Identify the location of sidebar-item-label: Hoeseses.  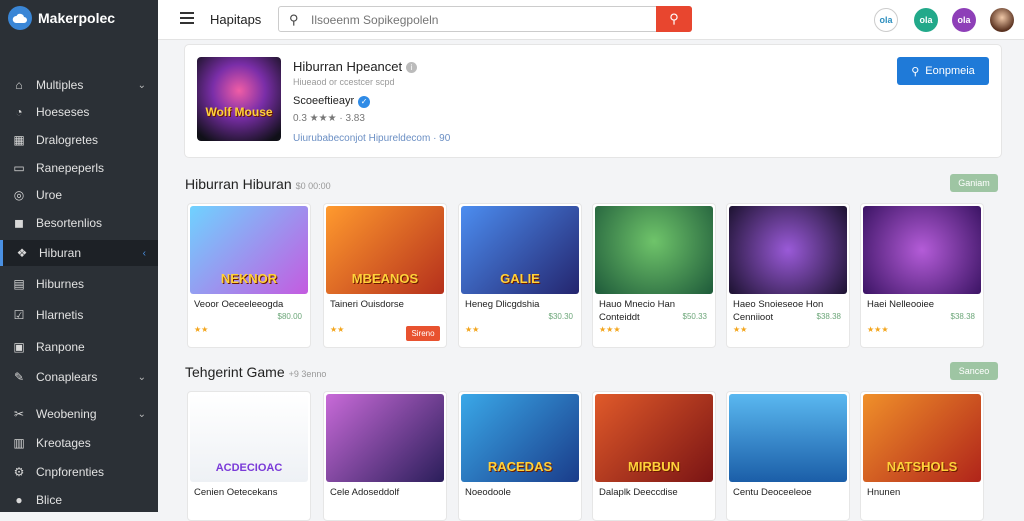
(63, 112).